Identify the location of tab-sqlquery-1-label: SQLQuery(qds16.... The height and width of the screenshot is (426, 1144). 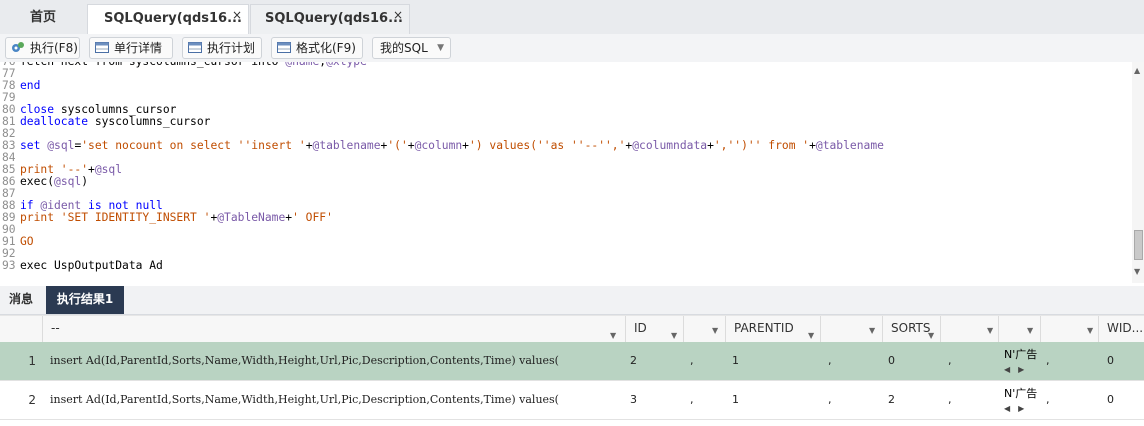
(173, 18).